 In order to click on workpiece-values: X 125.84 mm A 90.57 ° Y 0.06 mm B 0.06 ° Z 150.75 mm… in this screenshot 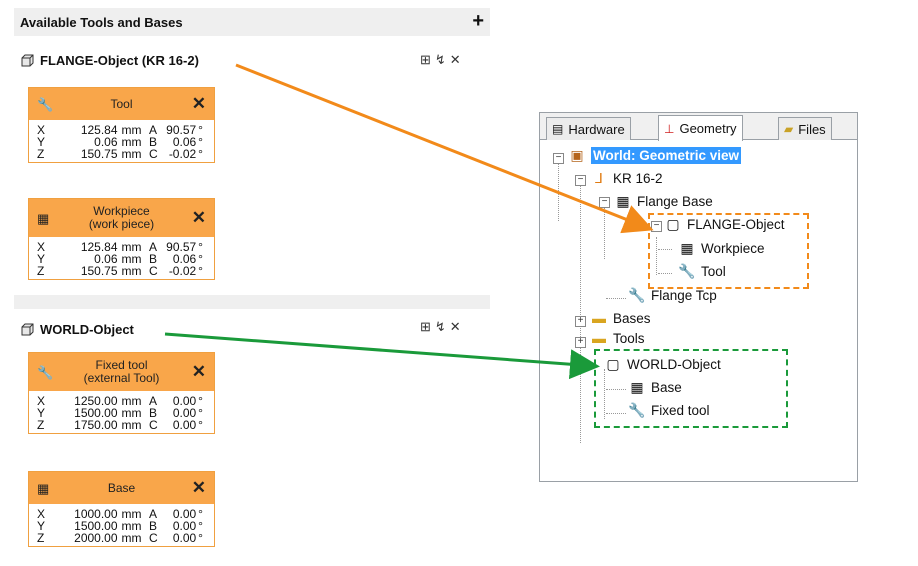, I will do `click(121, 258)`.